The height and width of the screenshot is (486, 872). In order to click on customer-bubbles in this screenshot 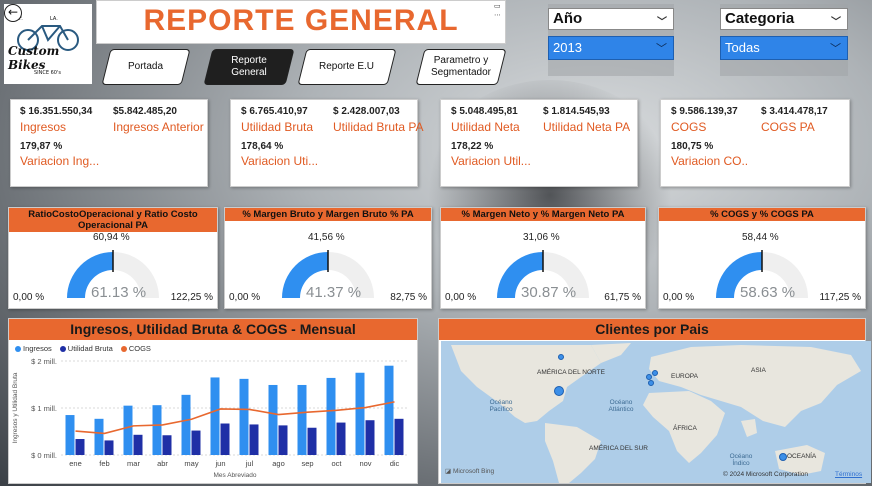, I will do `click(670, 407)`.